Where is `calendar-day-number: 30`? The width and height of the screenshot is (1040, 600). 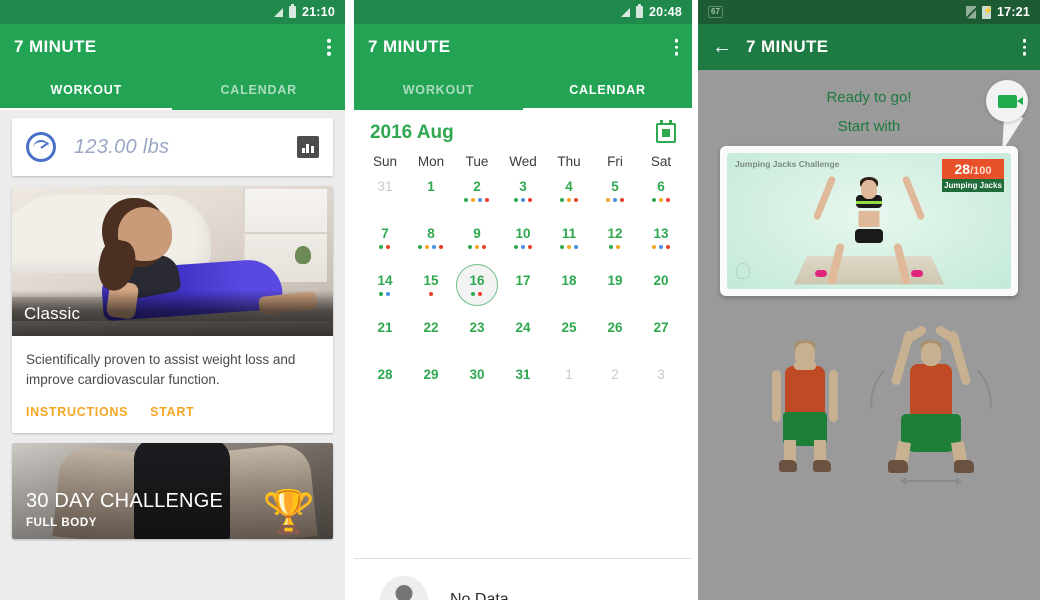 calendar-day-number: 30 is located at coordinates (477, 374).